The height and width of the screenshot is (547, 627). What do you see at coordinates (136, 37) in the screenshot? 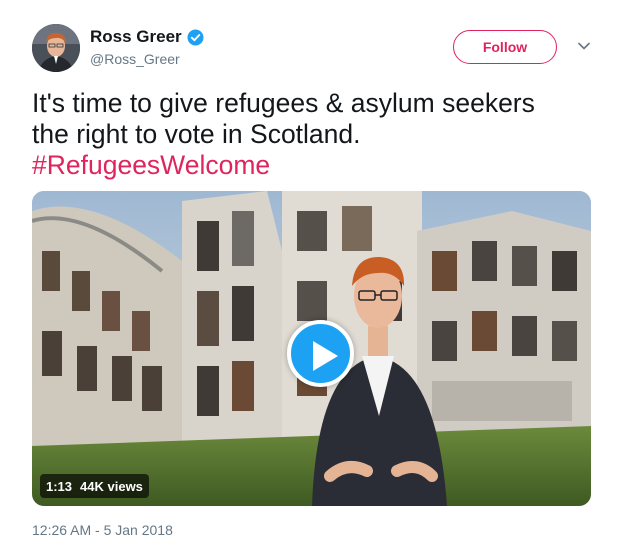
I see `author-display-name: Ross Greer` at bounding box center [136, 37].